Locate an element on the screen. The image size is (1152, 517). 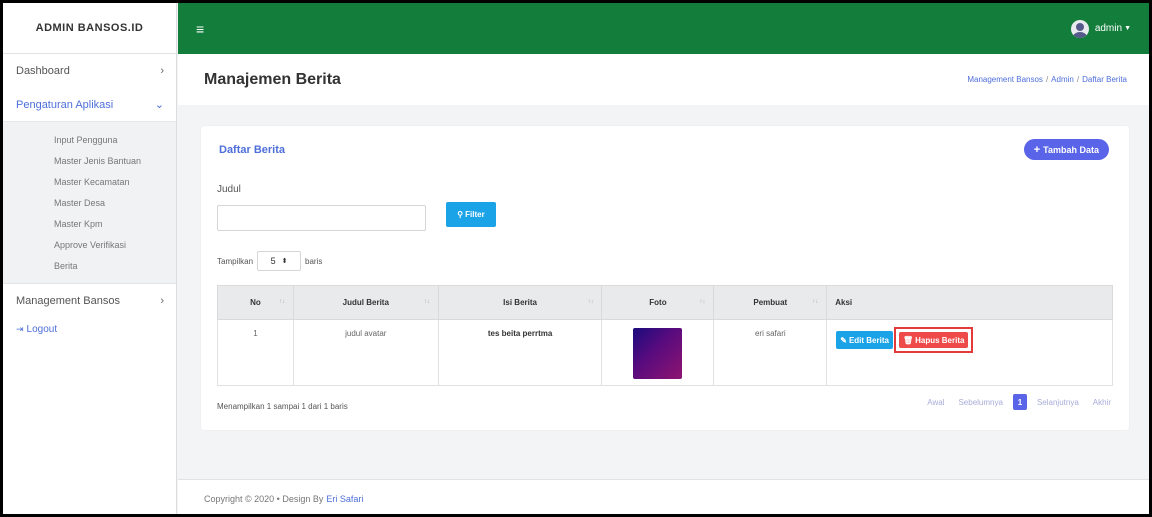
add-data-button: + Tambah Data is located at coordinates (1066, 149).